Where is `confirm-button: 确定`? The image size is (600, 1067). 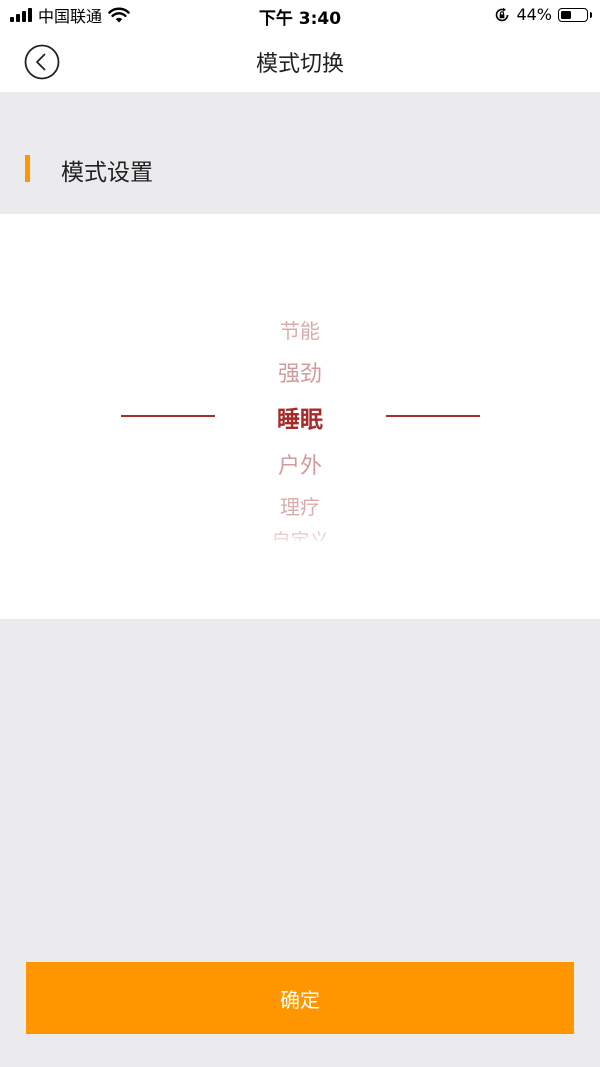 confirm-button: 确定 is located at coordinates (300, 998).